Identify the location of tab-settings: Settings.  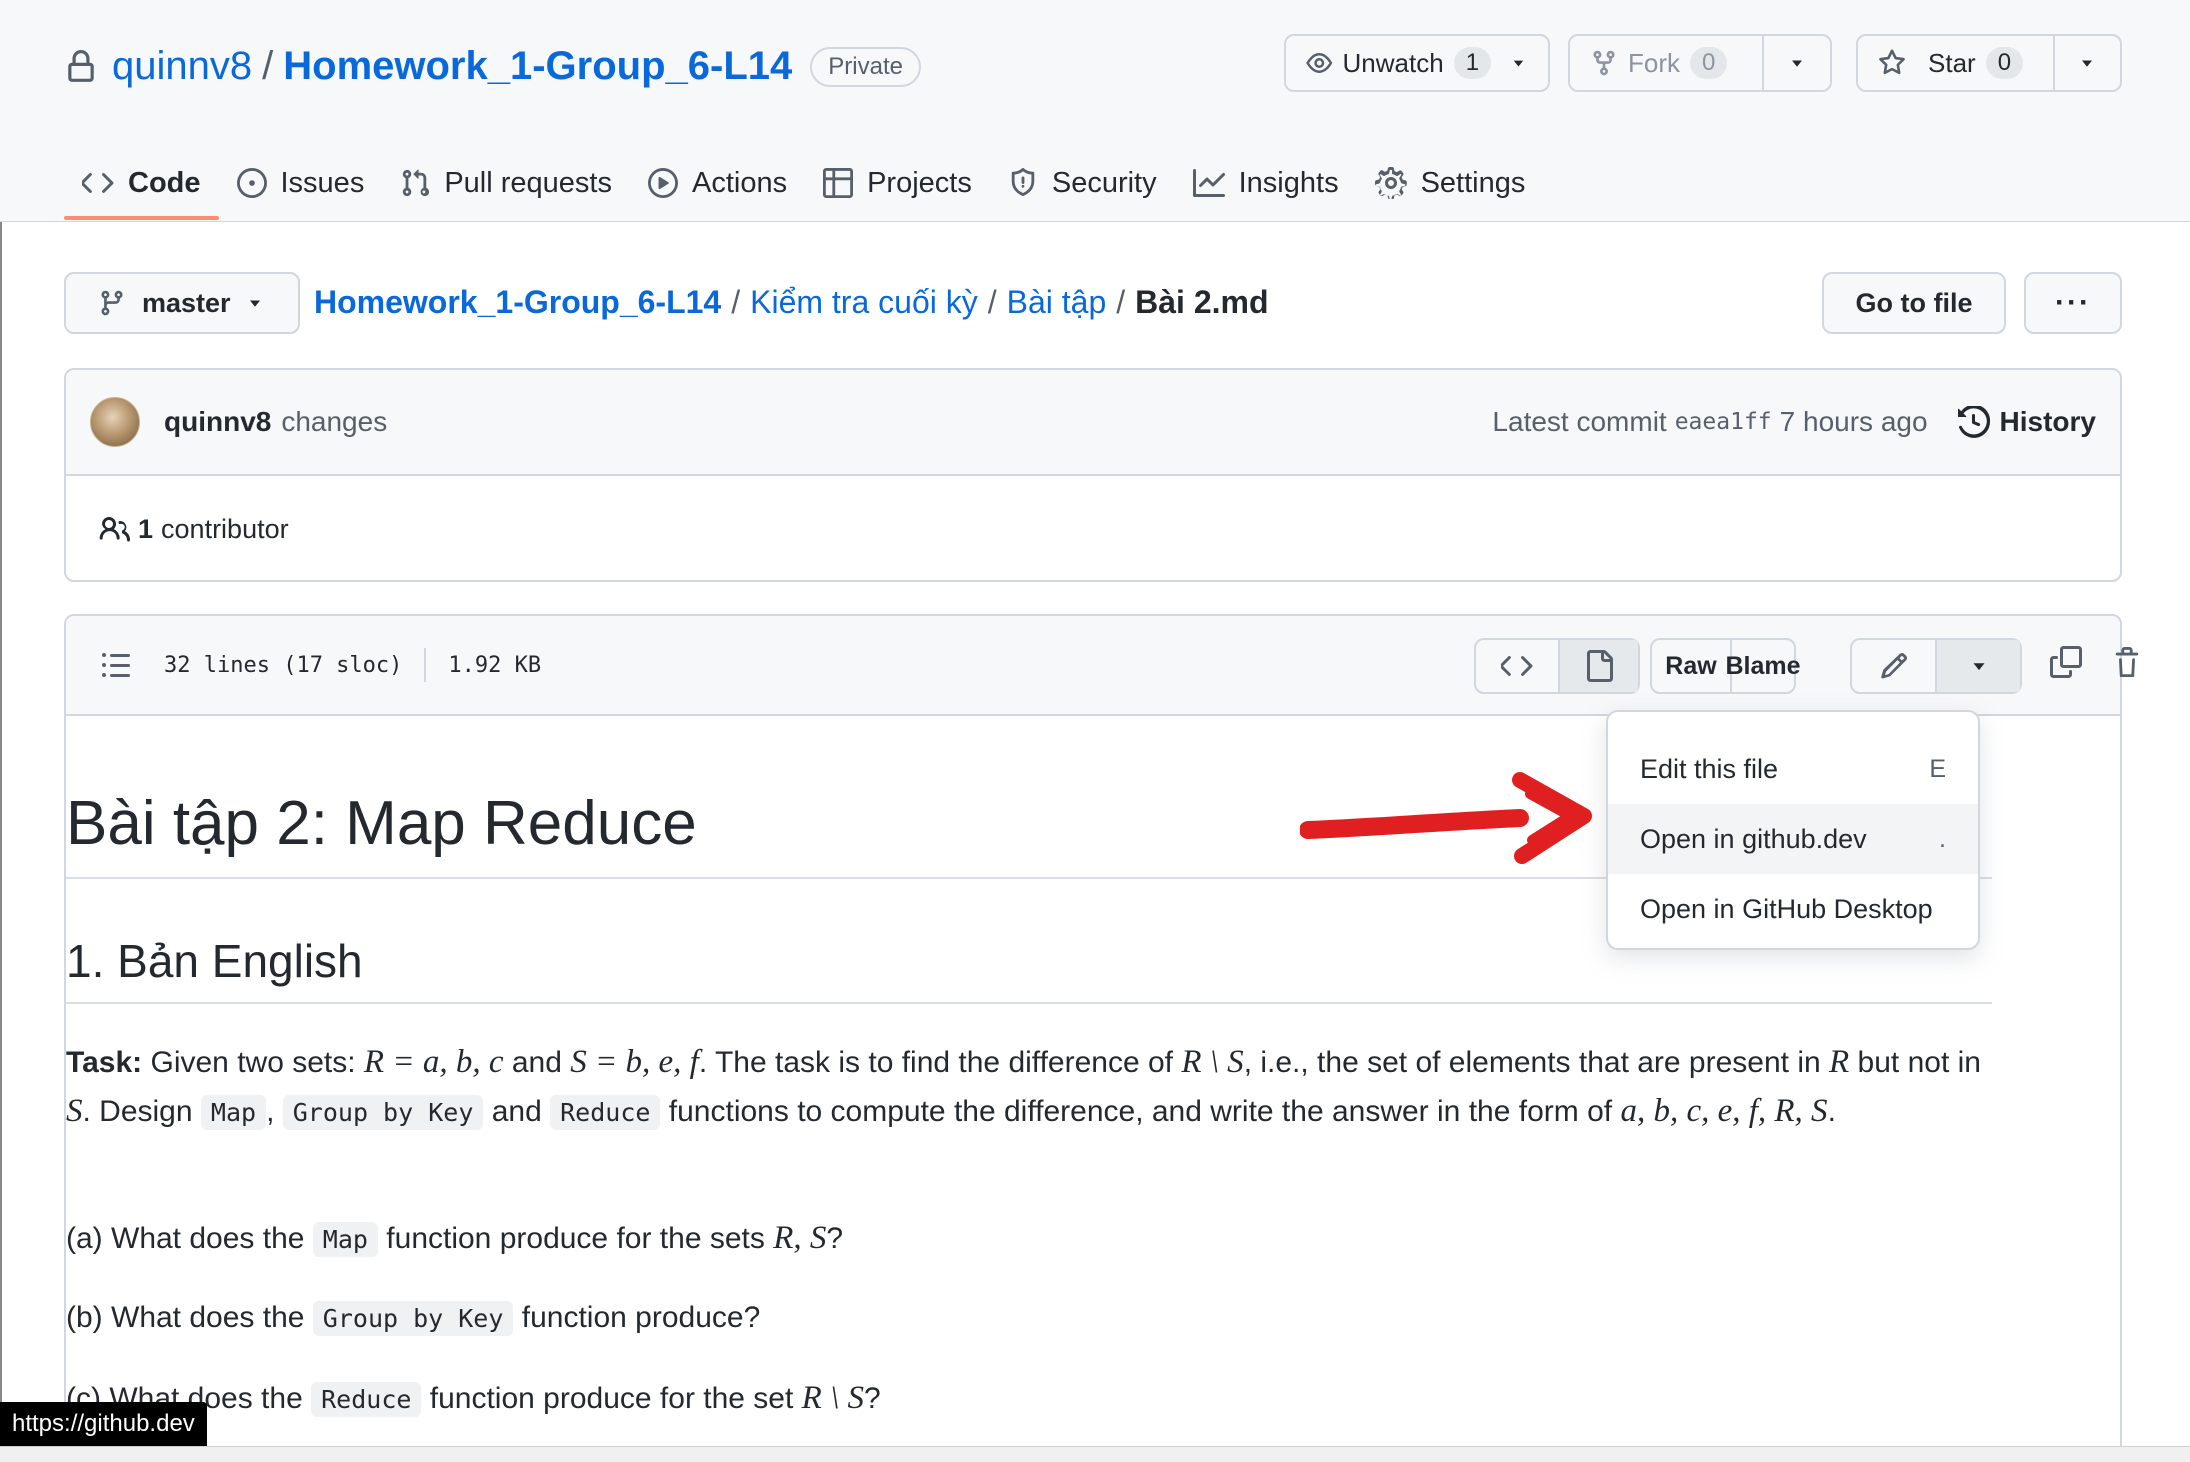
(1450, 183).